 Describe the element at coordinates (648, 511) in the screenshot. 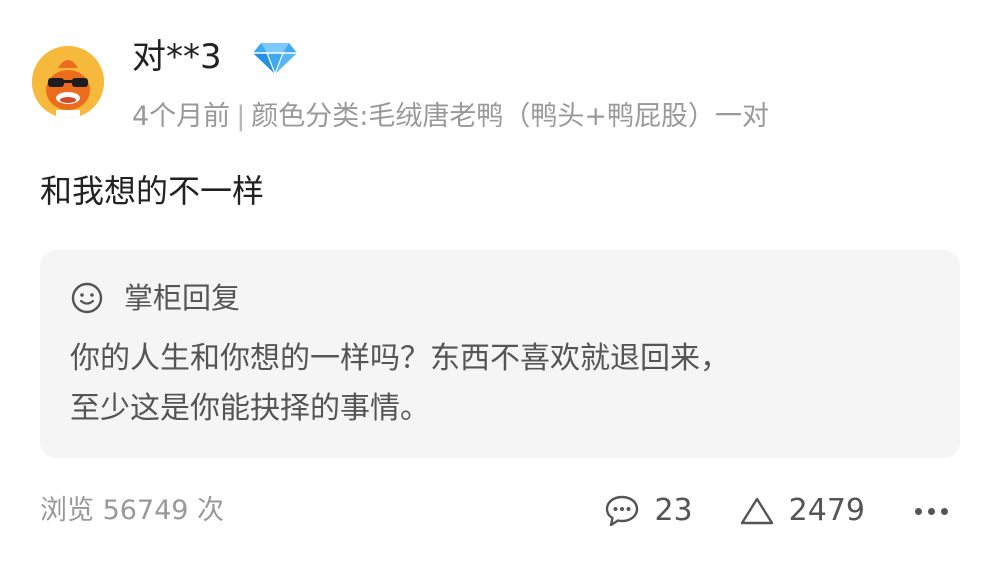

I see `comment-button: 23` at that location.